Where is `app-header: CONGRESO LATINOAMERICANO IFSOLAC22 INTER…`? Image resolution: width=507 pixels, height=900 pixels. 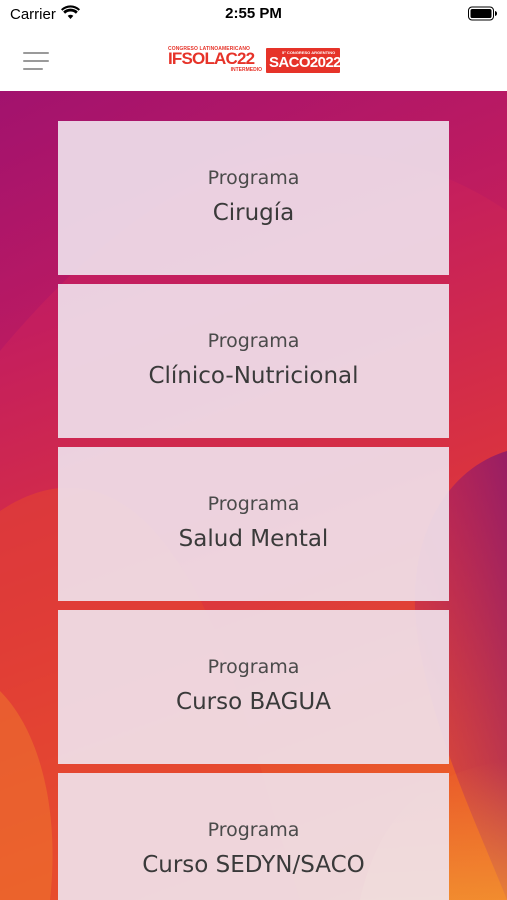
app-header: CONGRESO LATINOAMERICANO IFSOLAC22 INTER… is located at coordinates (253, 60).